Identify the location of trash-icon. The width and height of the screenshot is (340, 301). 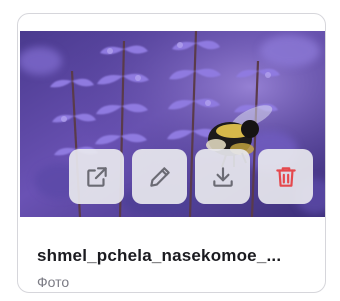
(285, 176).